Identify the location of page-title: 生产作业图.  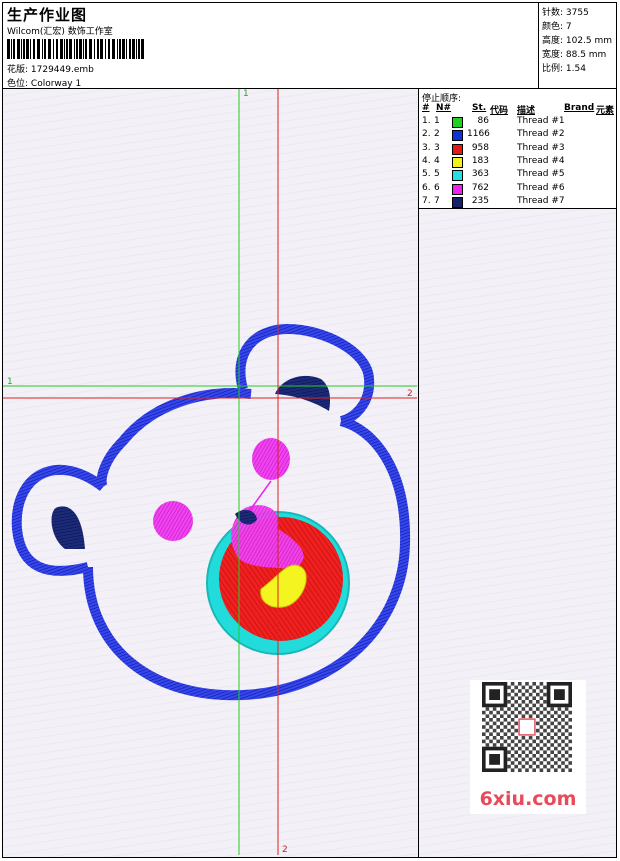
(47, 15).